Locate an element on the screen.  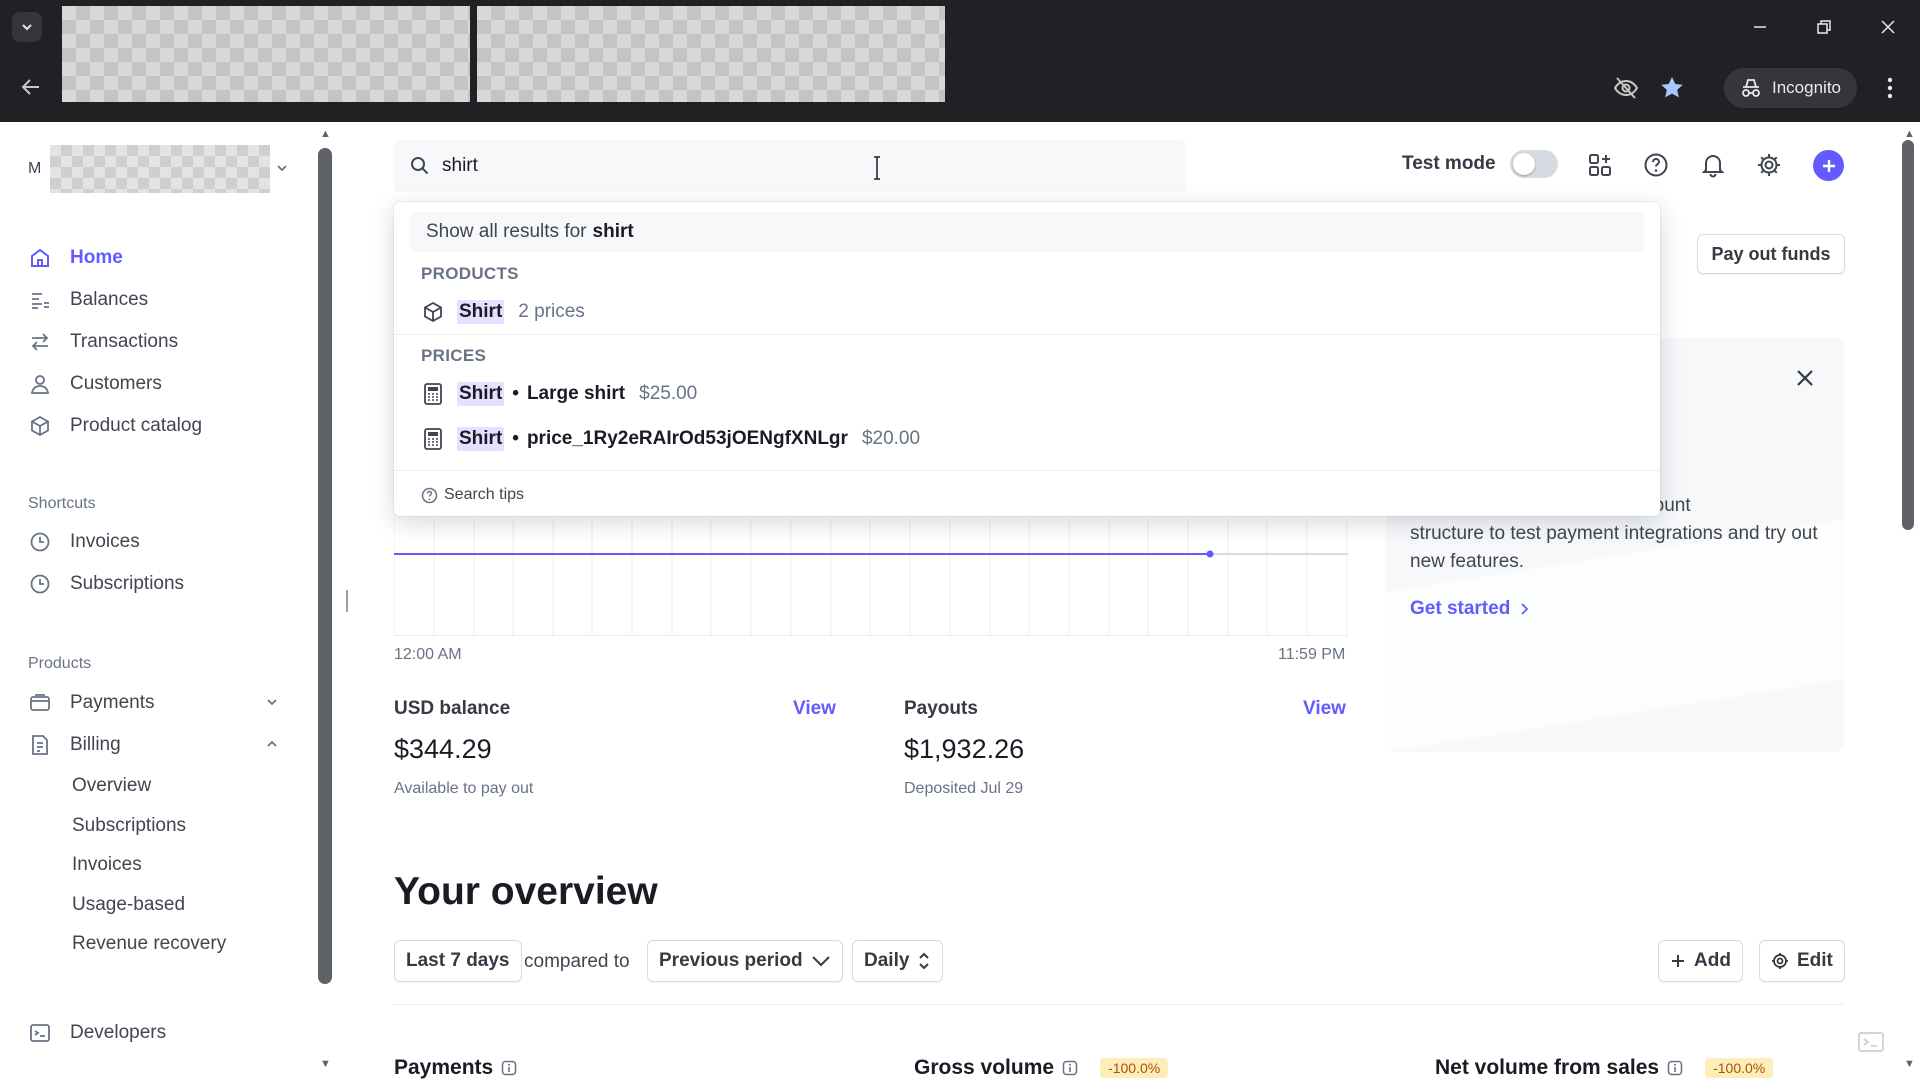
sidebar-item-label: Developers is located at coordinates (118, 1032).